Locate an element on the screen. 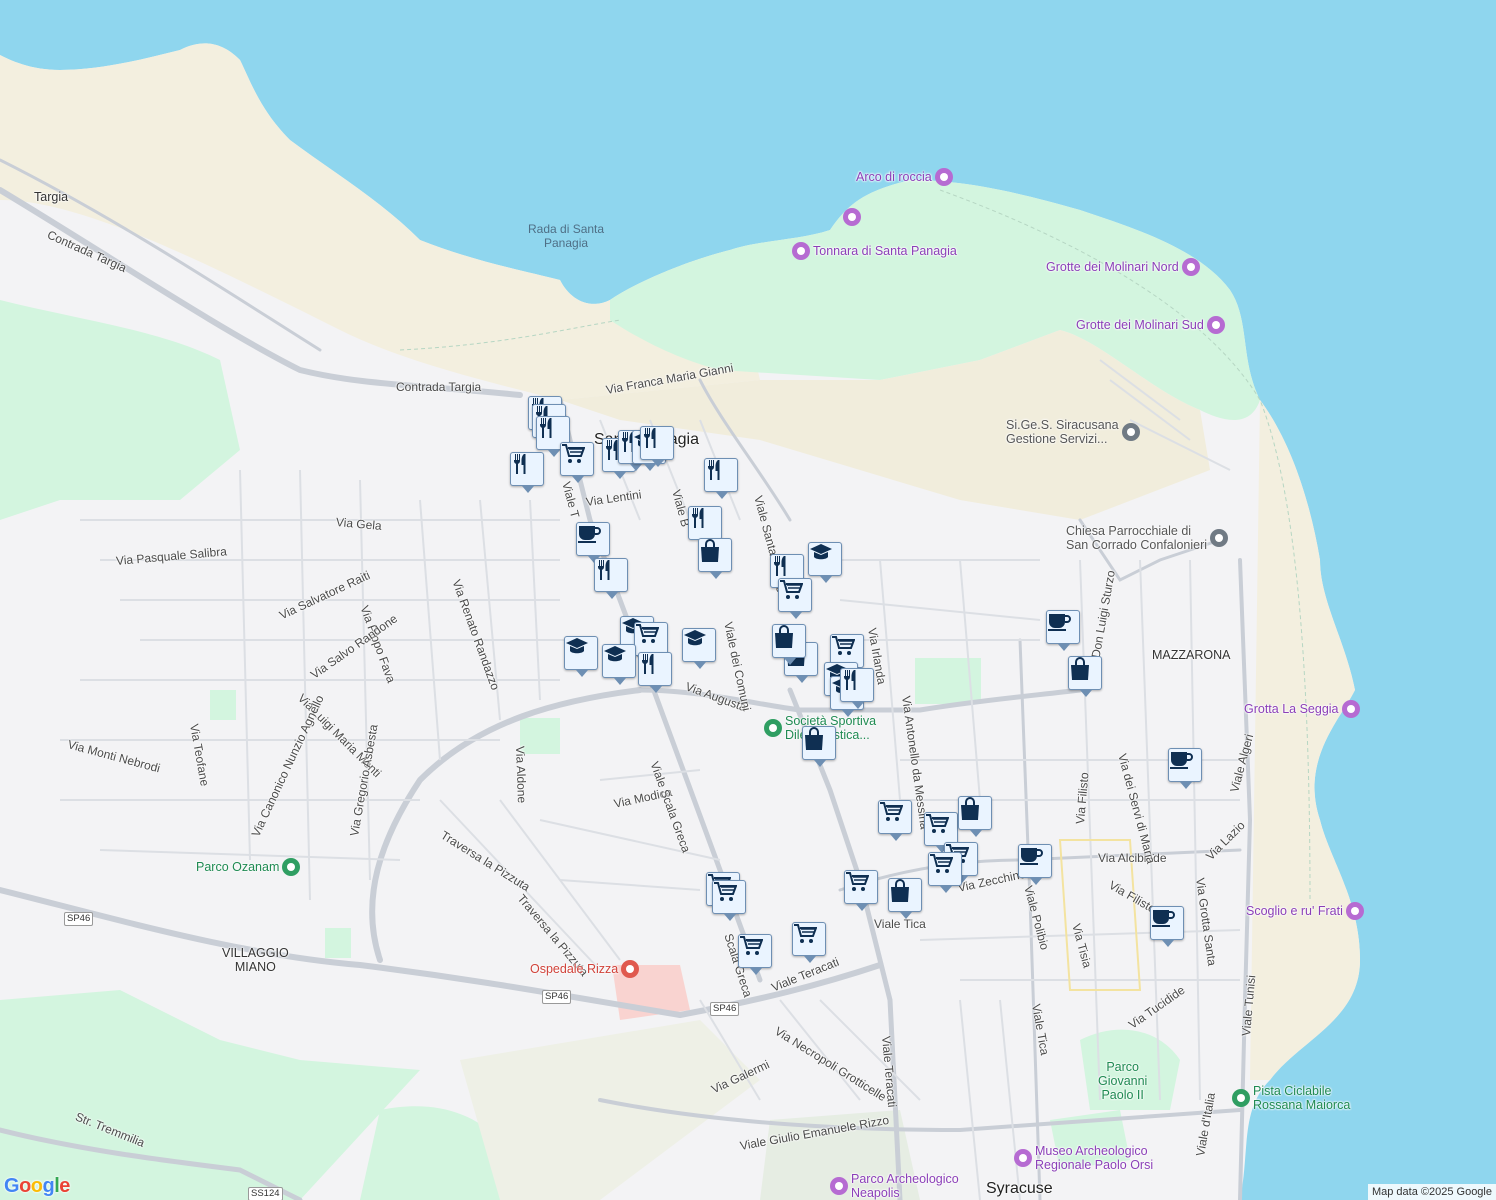 Image resolution: width=1496 pixels, height=1200 pixels. place-label-villaggio-miano: VILLAGGIO MIANO is located at coordinates (255, 960).